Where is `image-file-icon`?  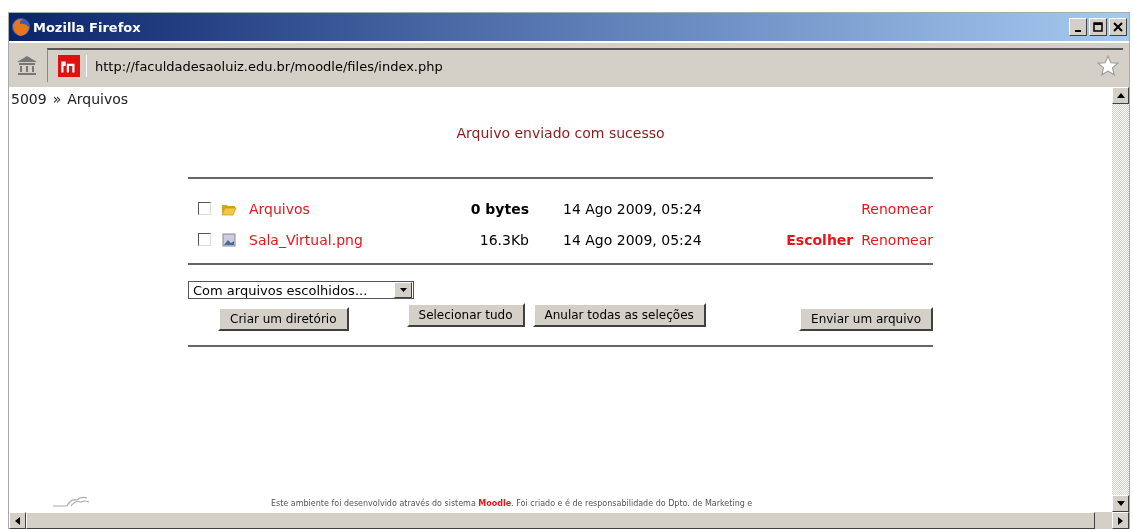 image-file-icon is located at coordinates (229, 239).